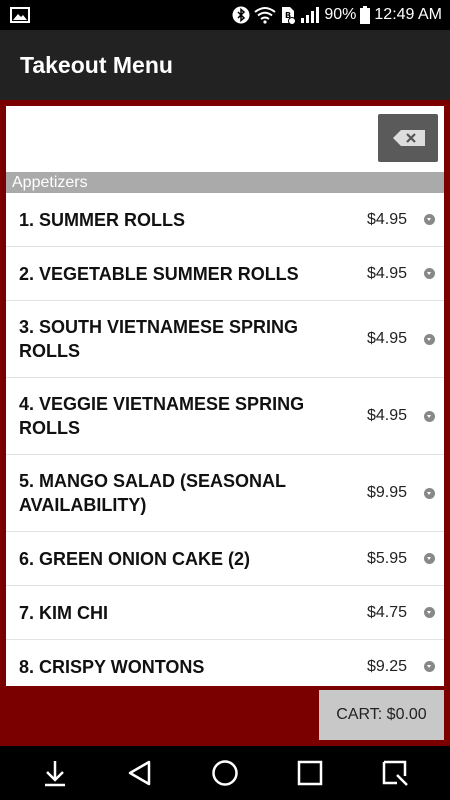  I want to click on menu-item-price: $9.25, so click(386, 666).